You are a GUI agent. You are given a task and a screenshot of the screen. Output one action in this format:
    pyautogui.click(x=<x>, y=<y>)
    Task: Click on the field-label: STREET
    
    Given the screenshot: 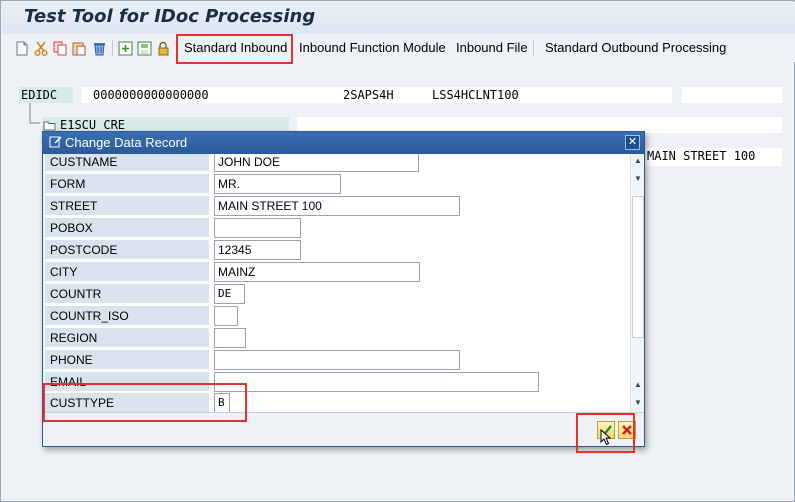 What is the action you would take?
    pyautogui.click(x=127, y=206)
    